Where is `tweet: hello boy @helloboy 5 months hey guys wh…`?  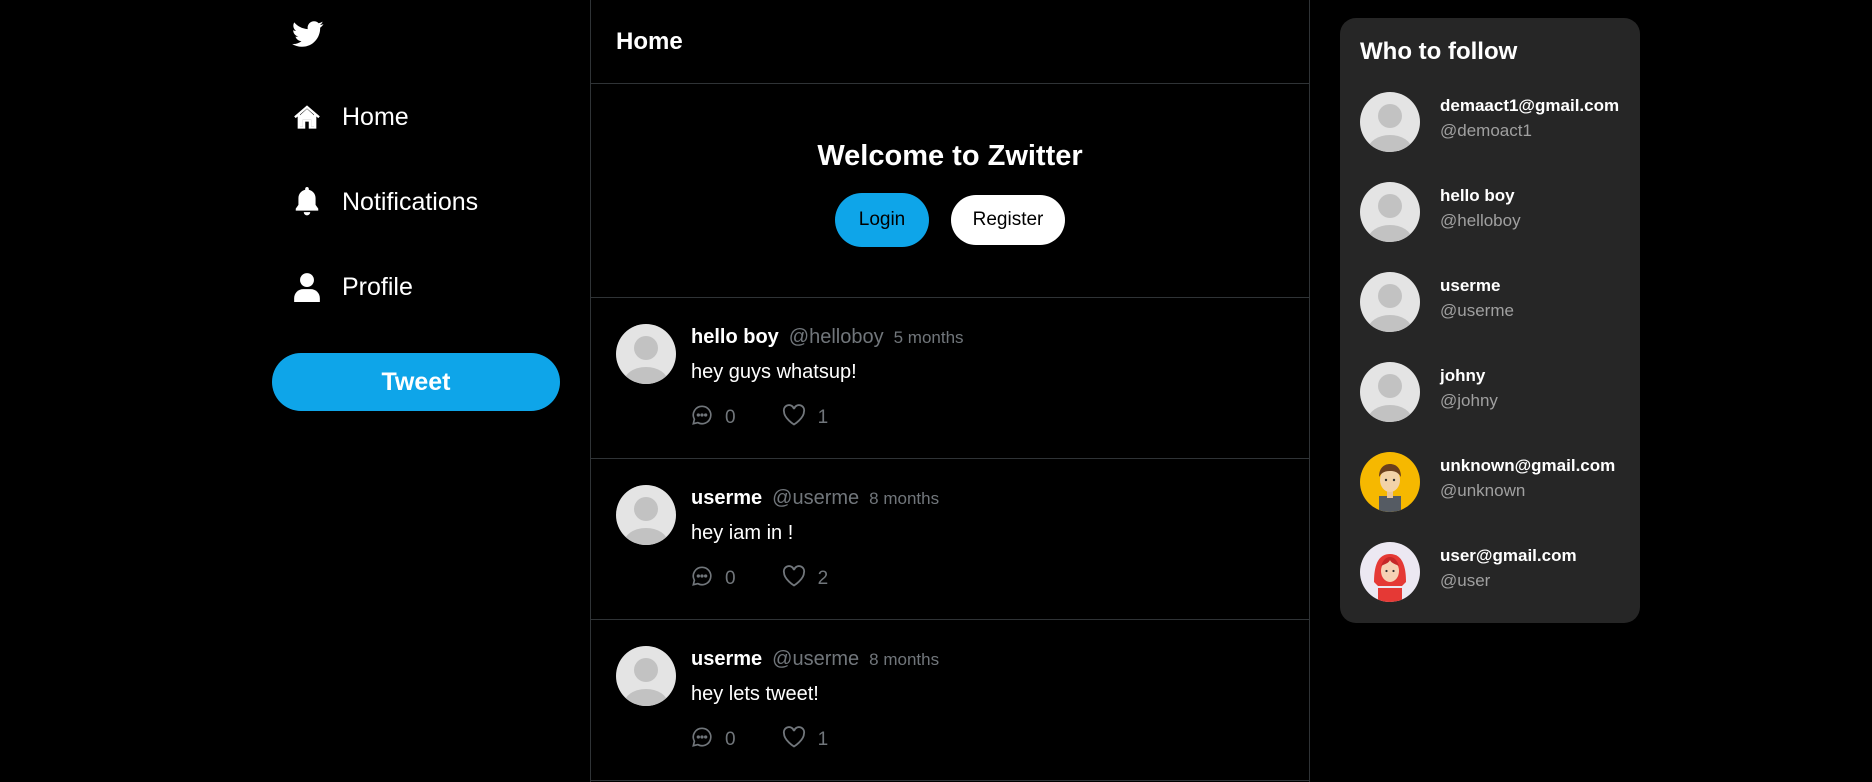 tweet: hello boy @helloboy 5 months hey guys wh… is located at coordinates (950, 378).